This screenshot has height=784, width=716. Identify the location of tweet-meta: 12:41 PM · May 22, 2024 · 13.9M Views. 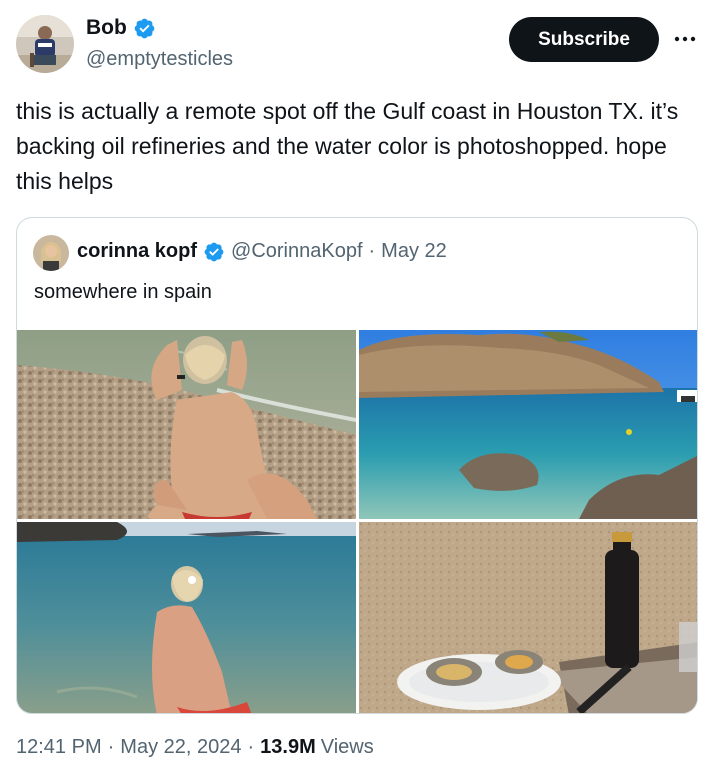
(195, 747).